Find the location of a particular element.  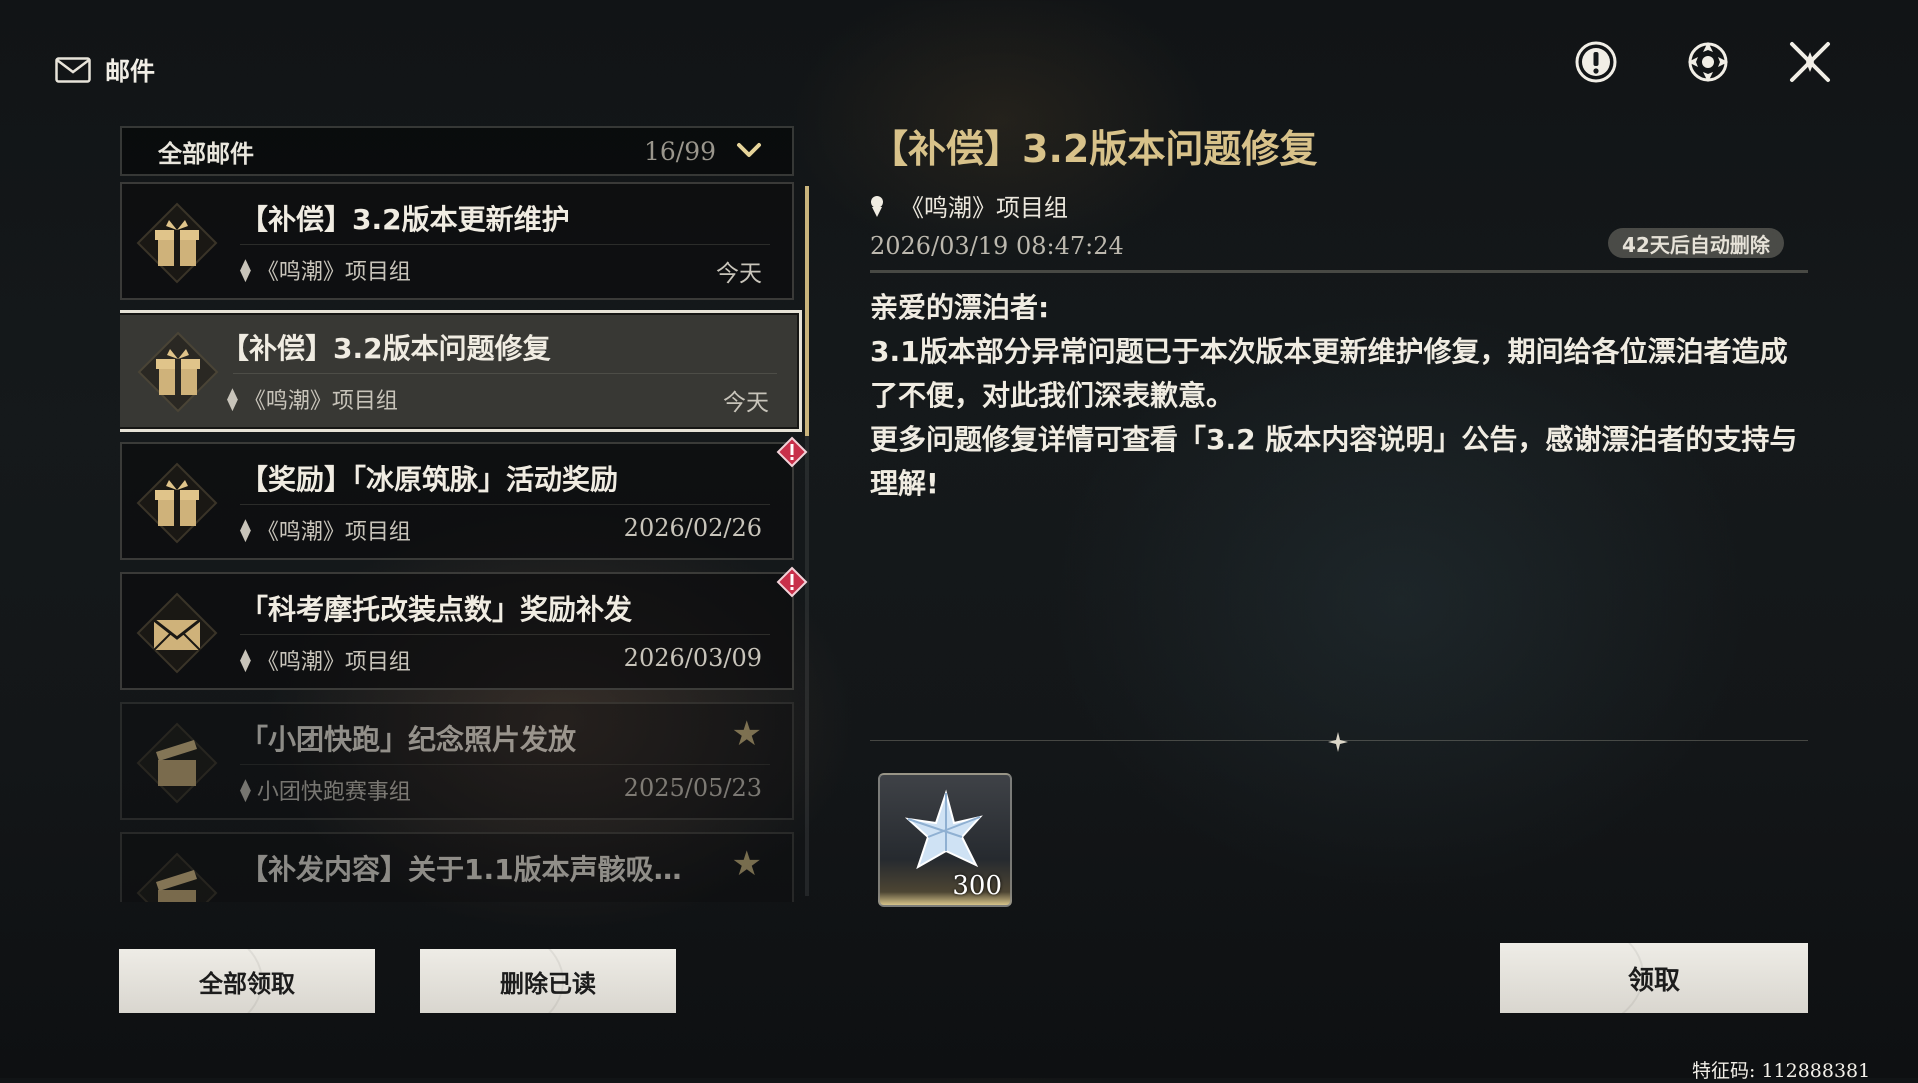

claim-label: 领取 is located at coordinates (1653, 980).